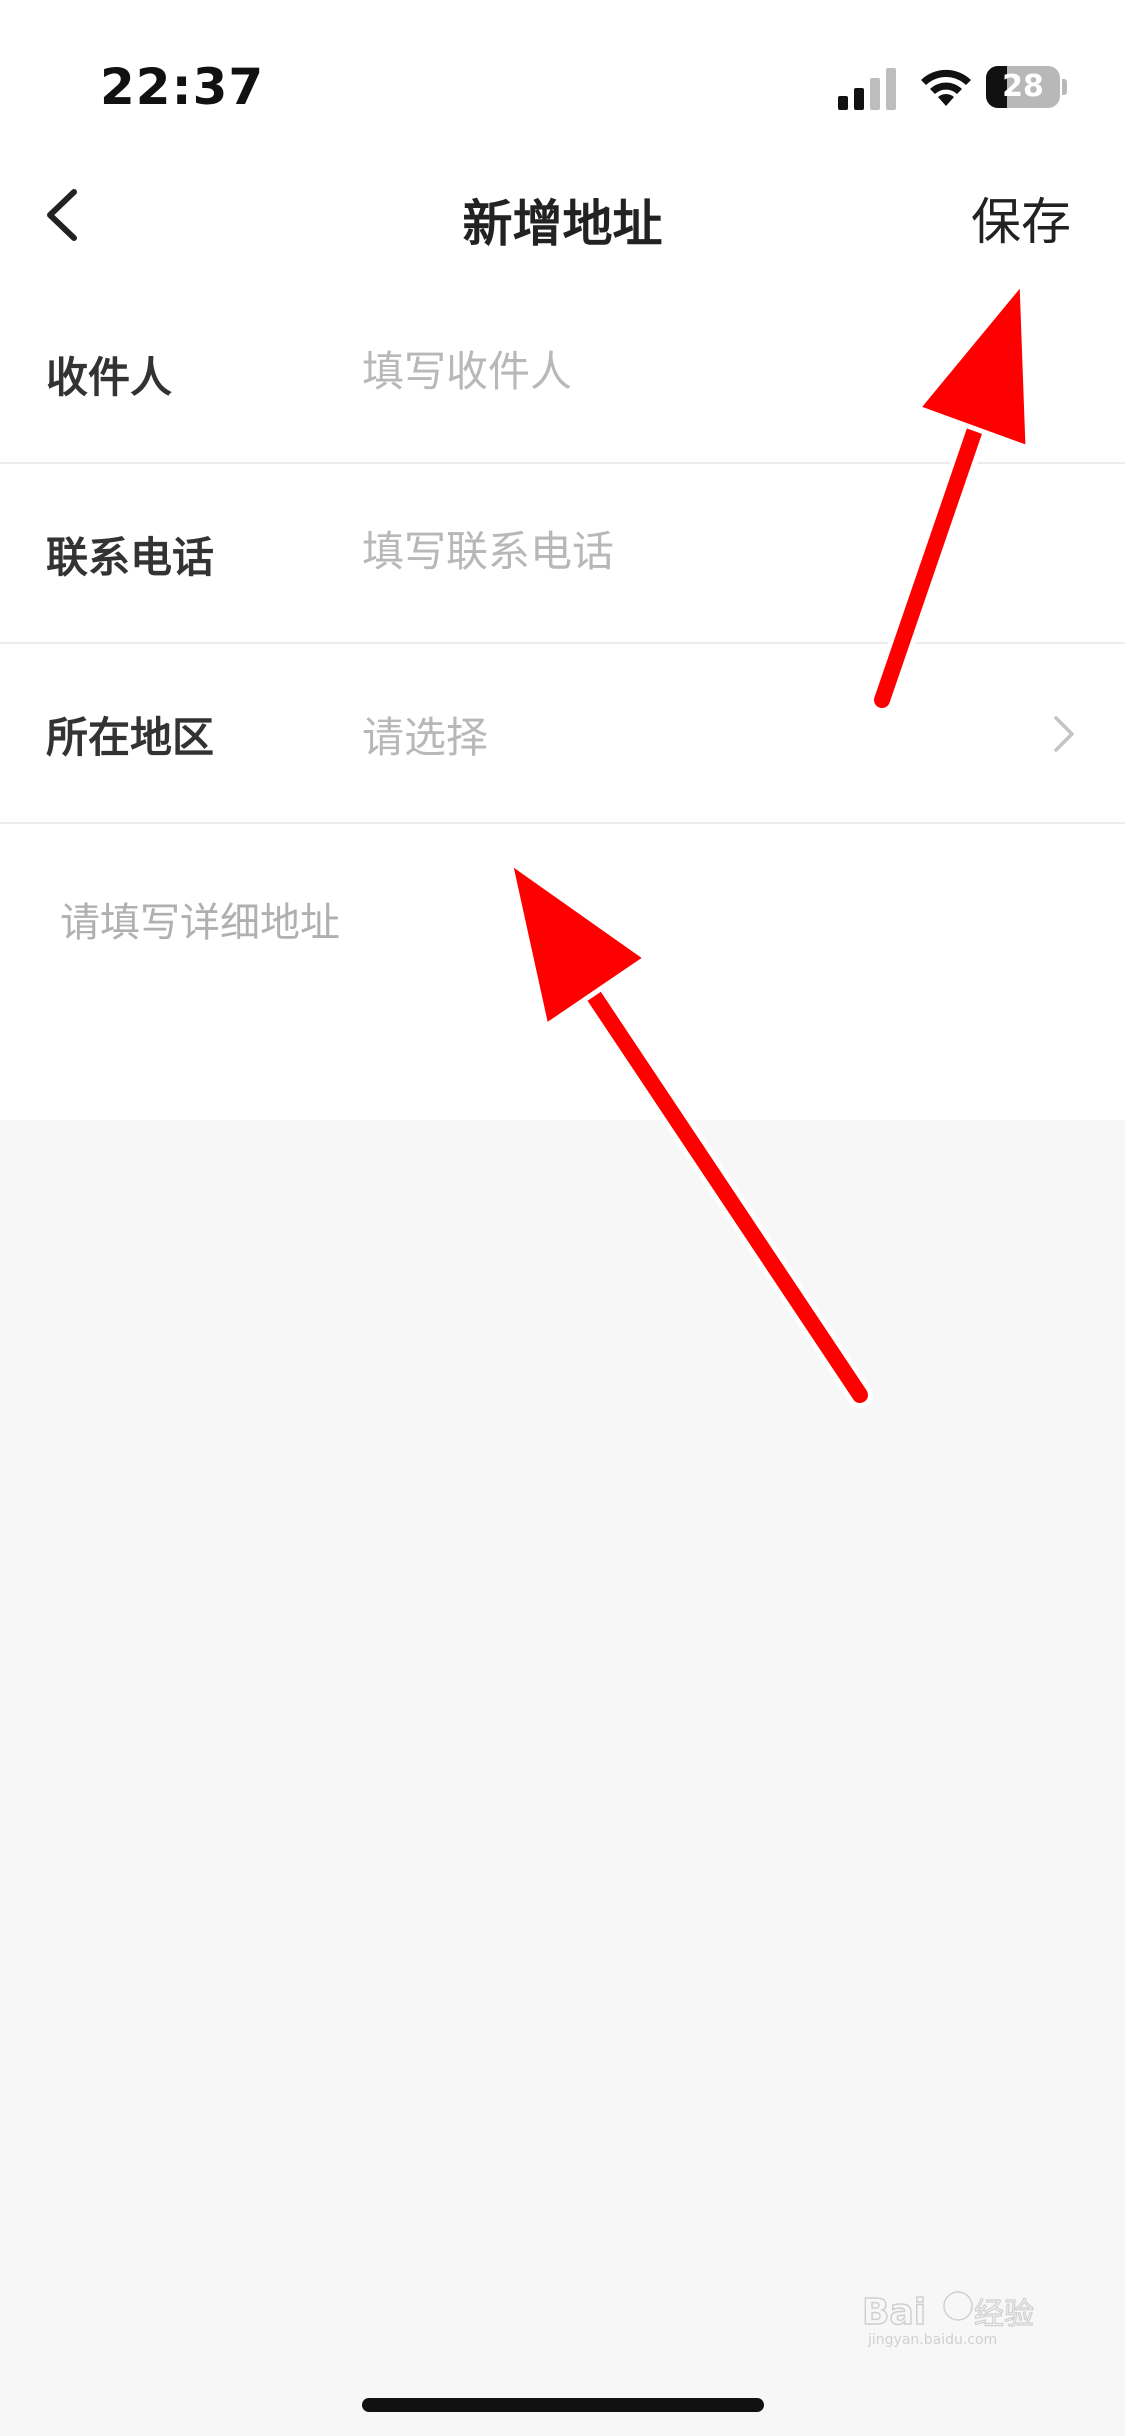 The width and height of the screenshot is (1125, 2436). What do you see at coordinates (946, 87) in the screenshot?
I see `wifi-icon` at bounding box center [946, 87].